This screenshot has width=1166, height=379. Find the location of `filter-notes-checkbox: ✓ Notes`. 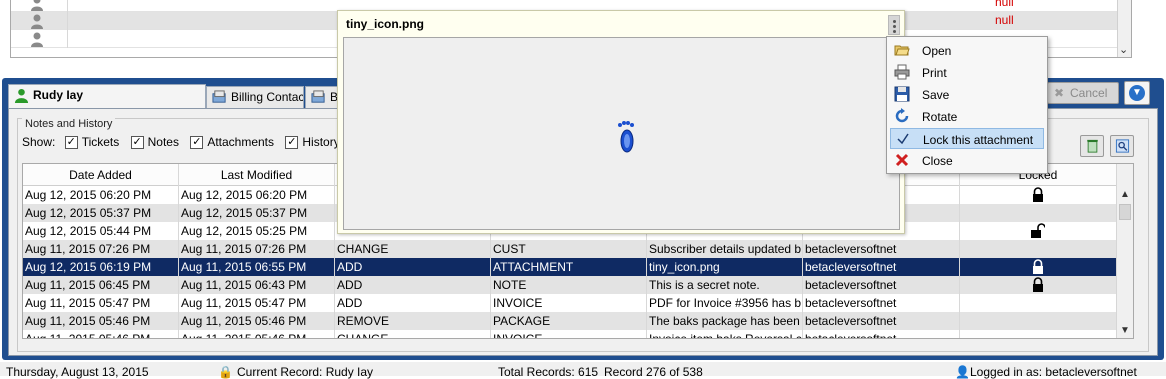

filter-notes-checkbox: ✓ Notes is located at coordinates (154, 142).